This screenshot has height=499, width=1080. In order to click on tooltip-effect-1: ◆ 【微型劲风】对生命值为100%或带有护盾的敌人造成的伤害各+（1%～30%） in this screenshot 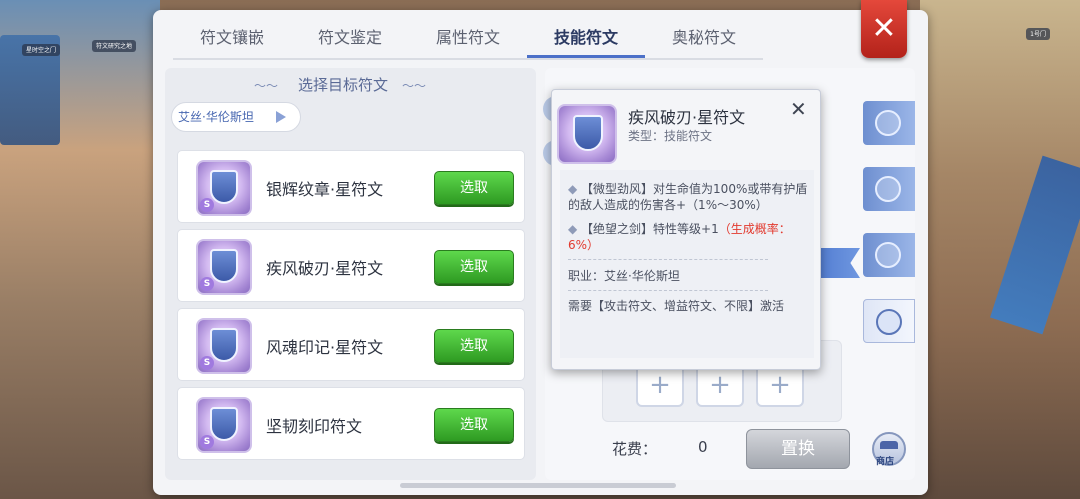, I will do `click(688, 197)`.